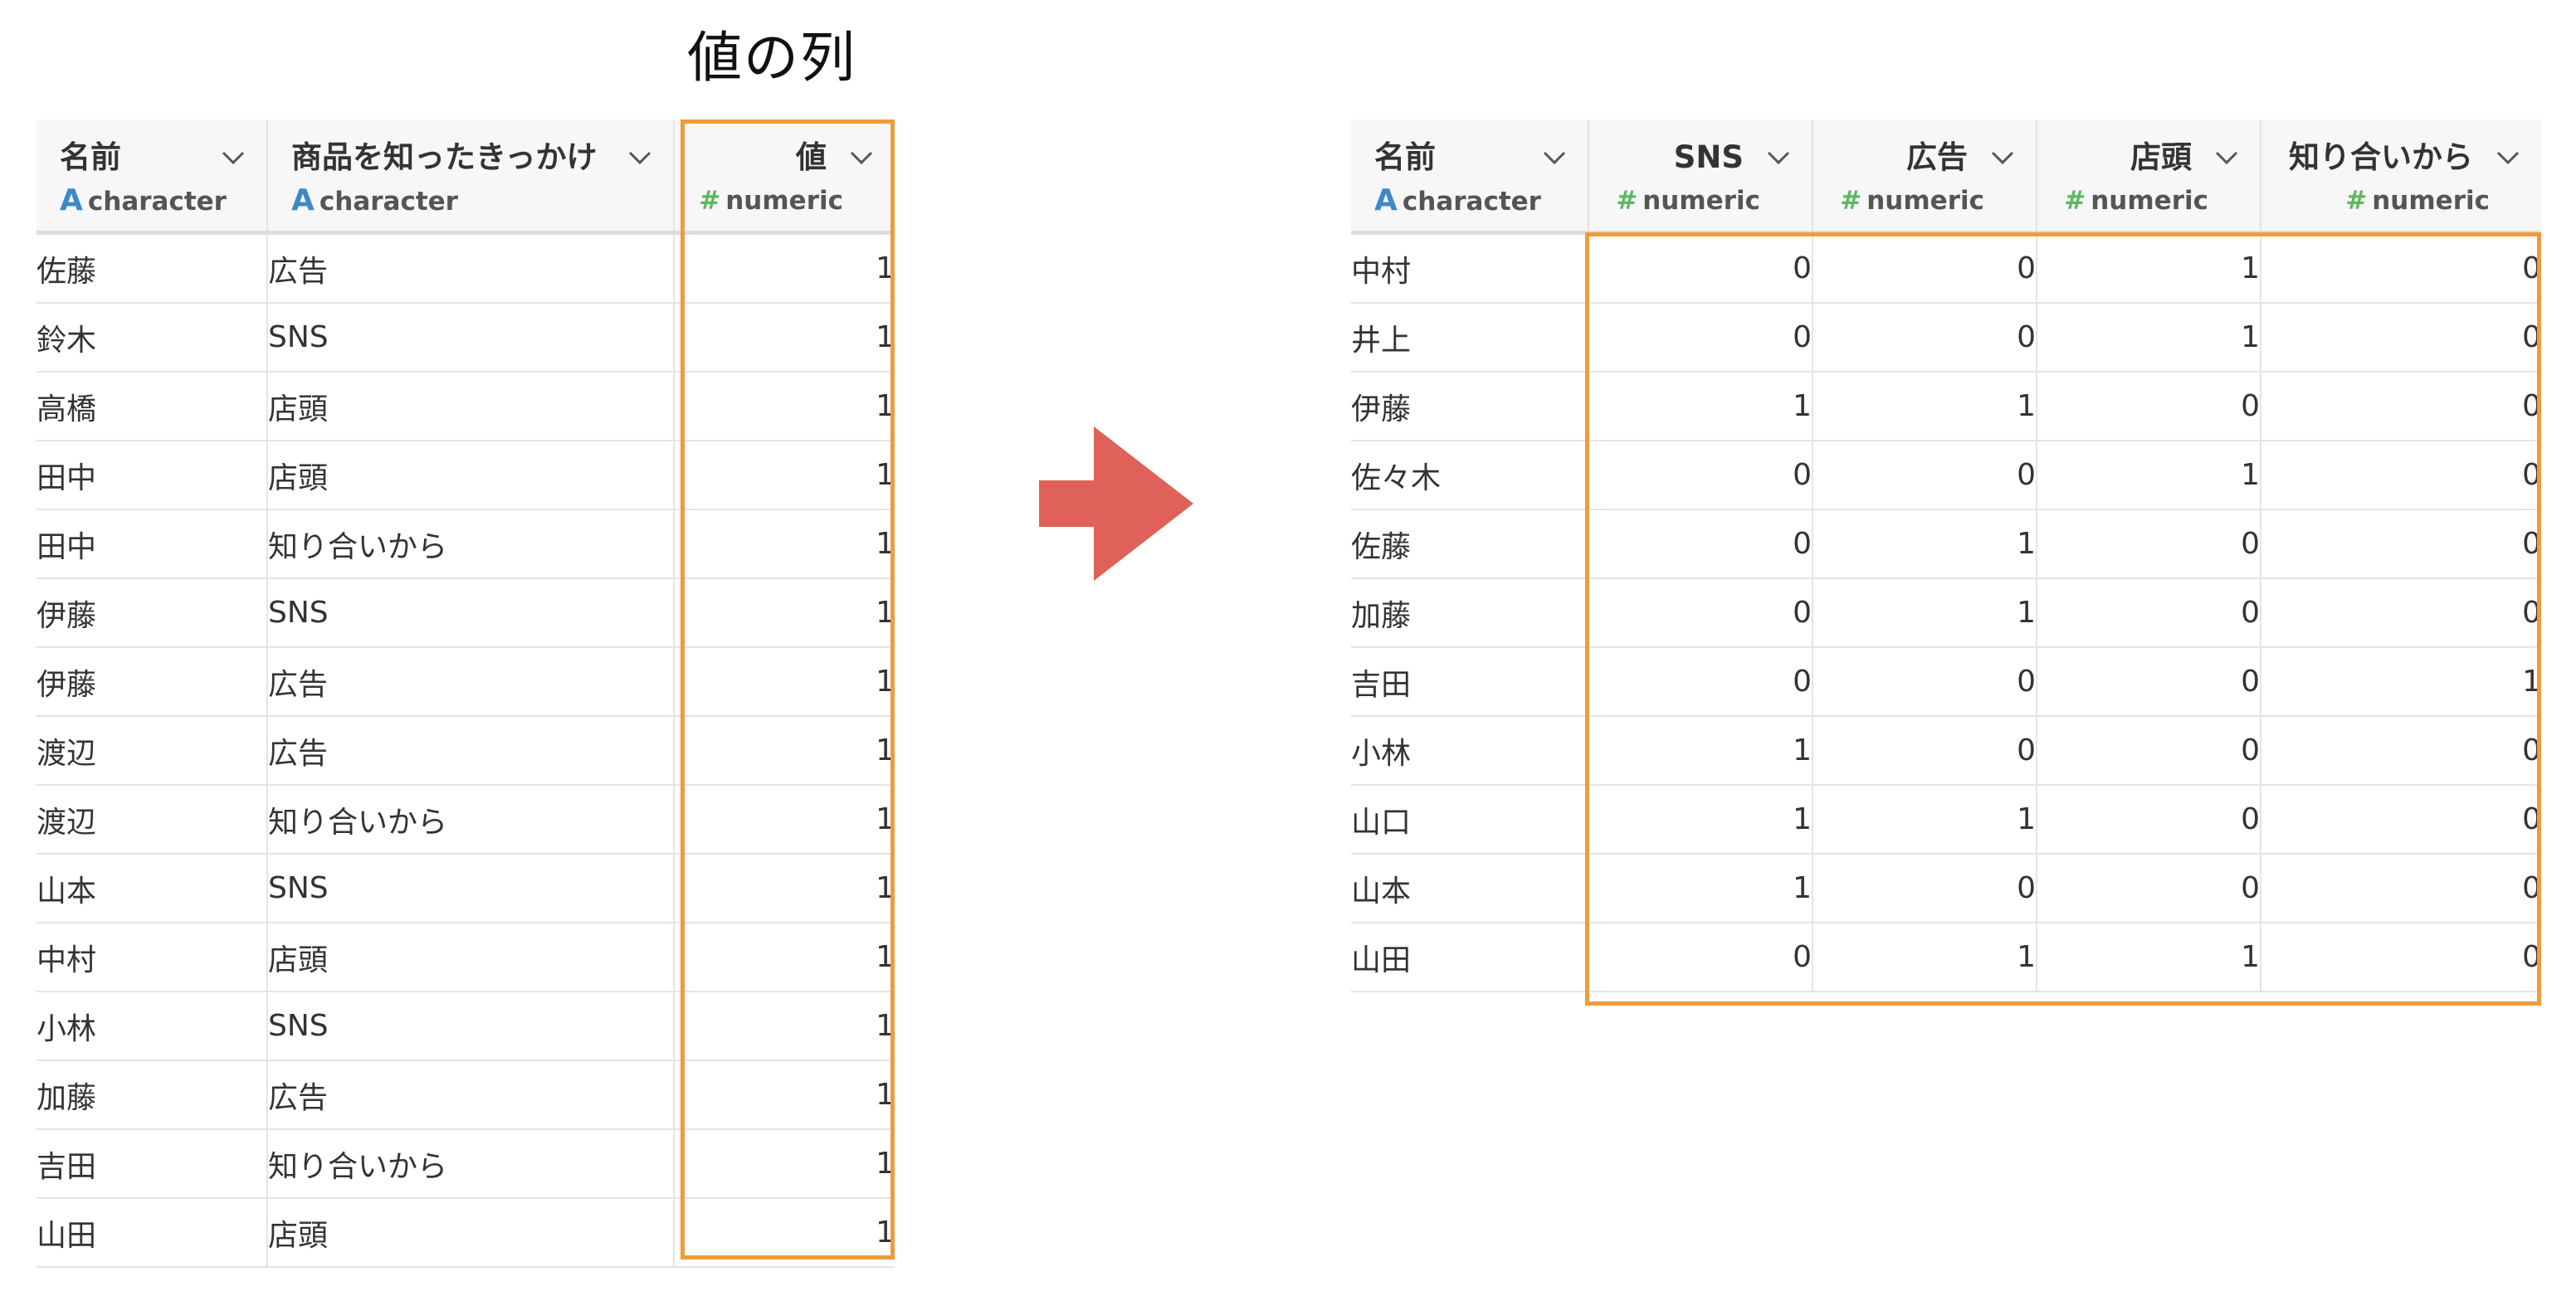  Describe the element at coordinates (1470, 476) in the screenshot. I see `table-cell: 佐々木` at that location.